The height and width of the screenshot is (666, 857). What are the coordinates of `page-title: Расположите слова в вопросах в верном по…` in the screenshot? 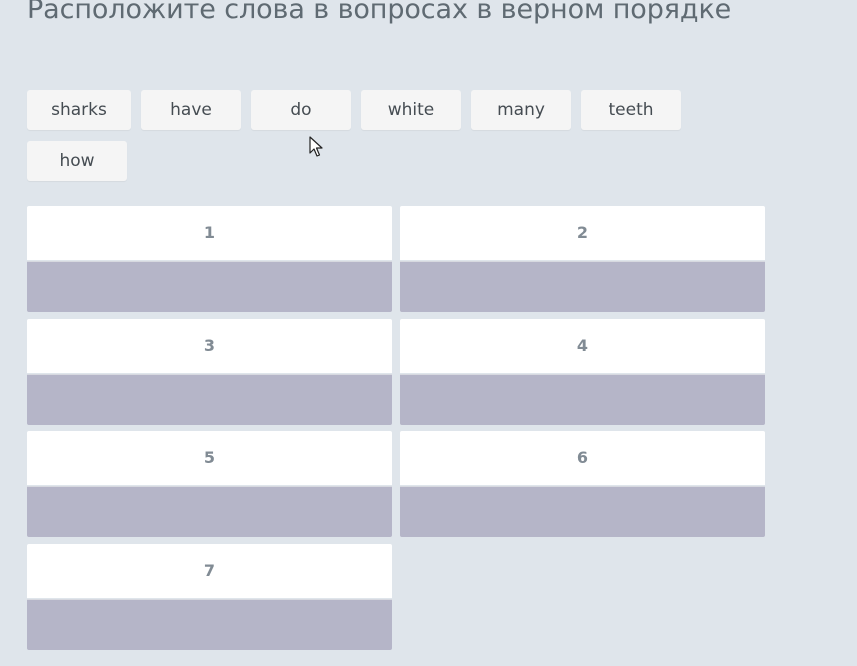 It's located at (379, 12).